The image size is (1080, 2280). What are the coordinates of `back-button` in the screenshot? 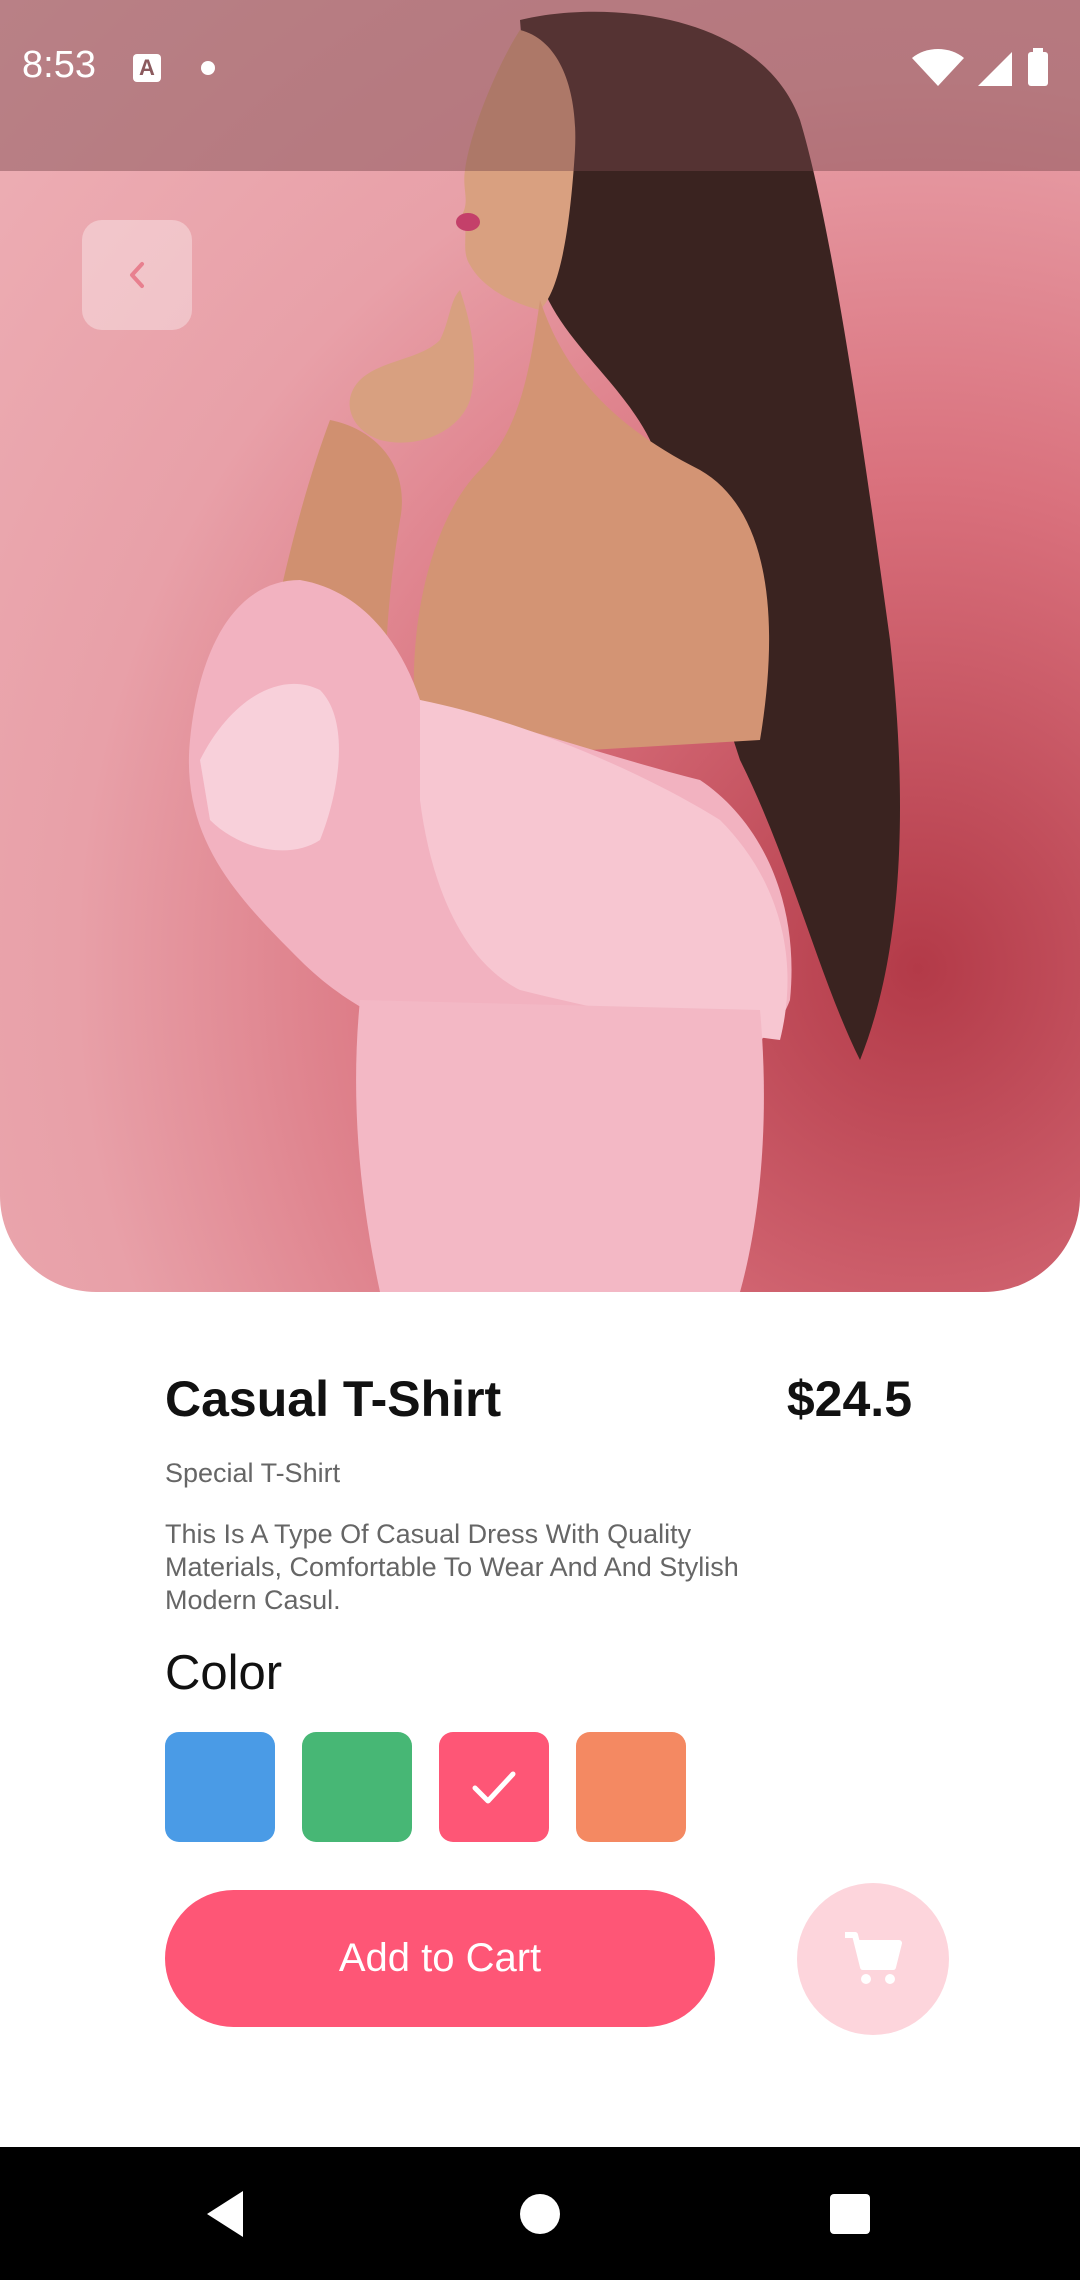 It's located at (137, 275).